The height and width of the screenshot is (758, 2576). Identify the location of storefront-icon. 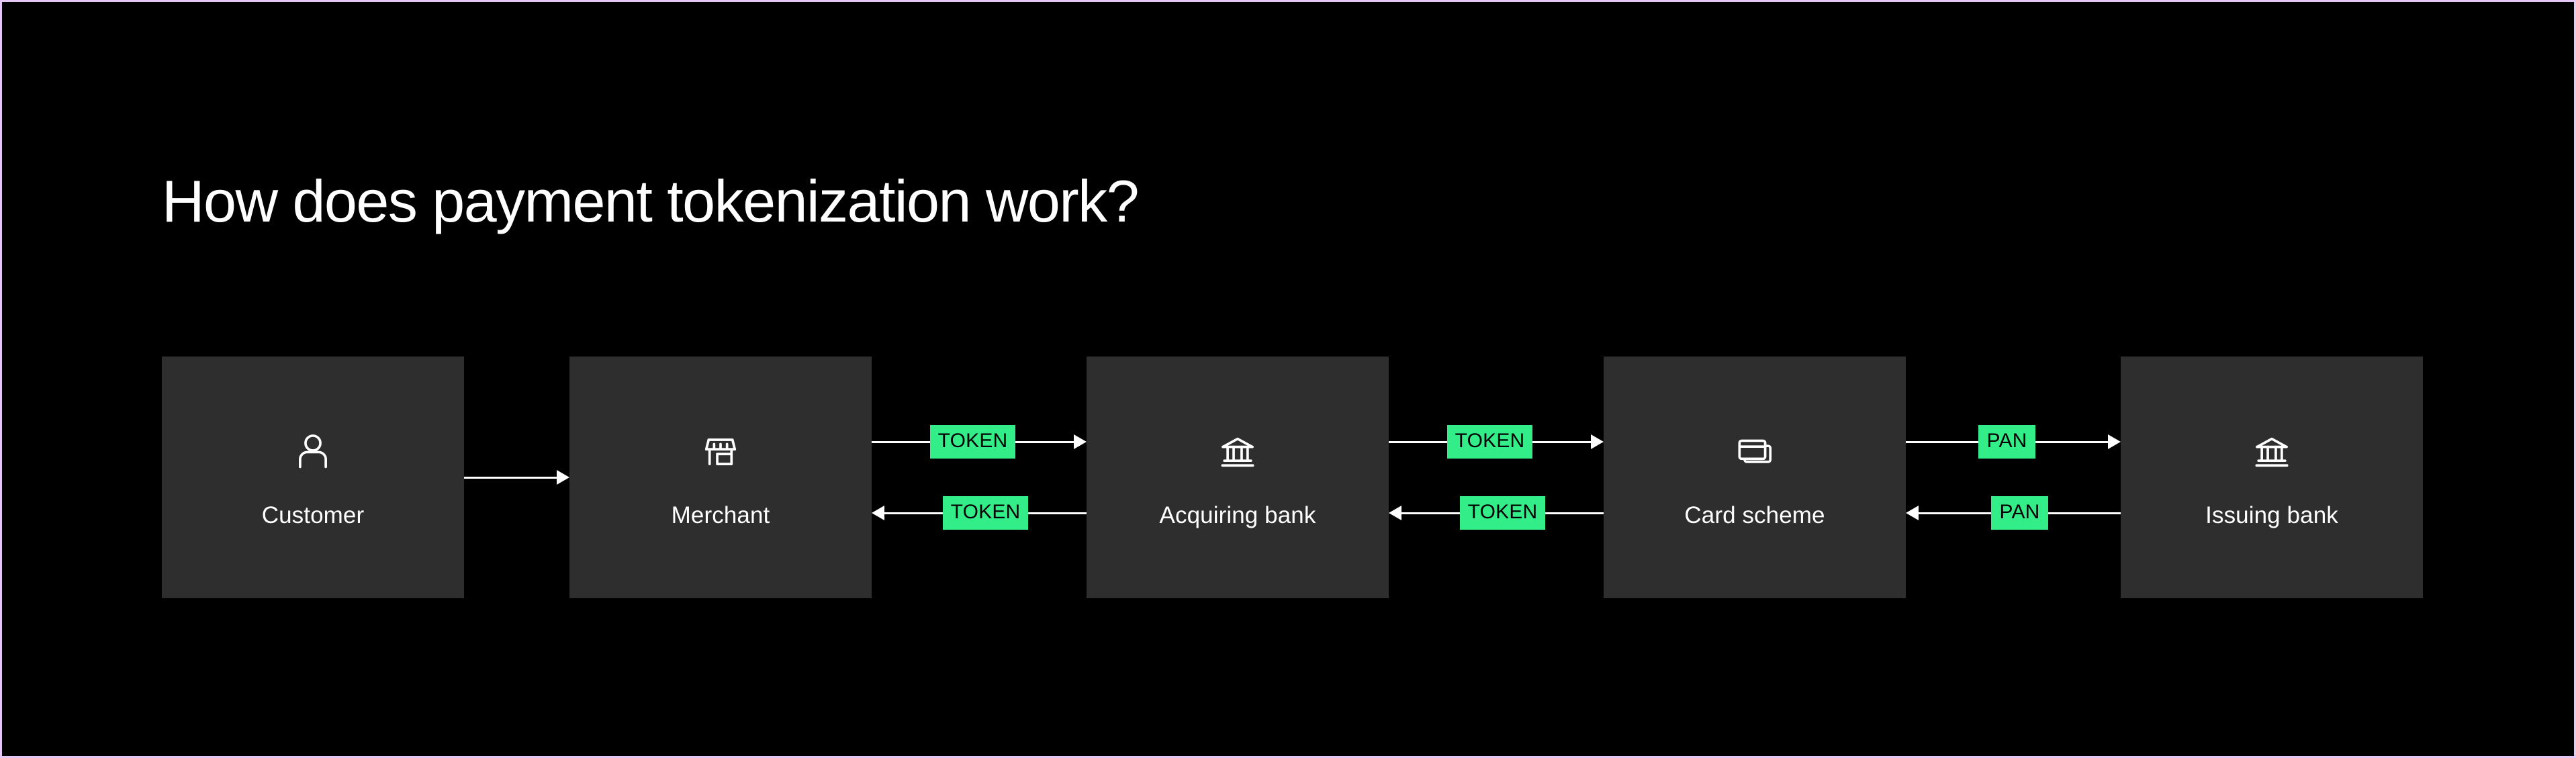
(720, 451).